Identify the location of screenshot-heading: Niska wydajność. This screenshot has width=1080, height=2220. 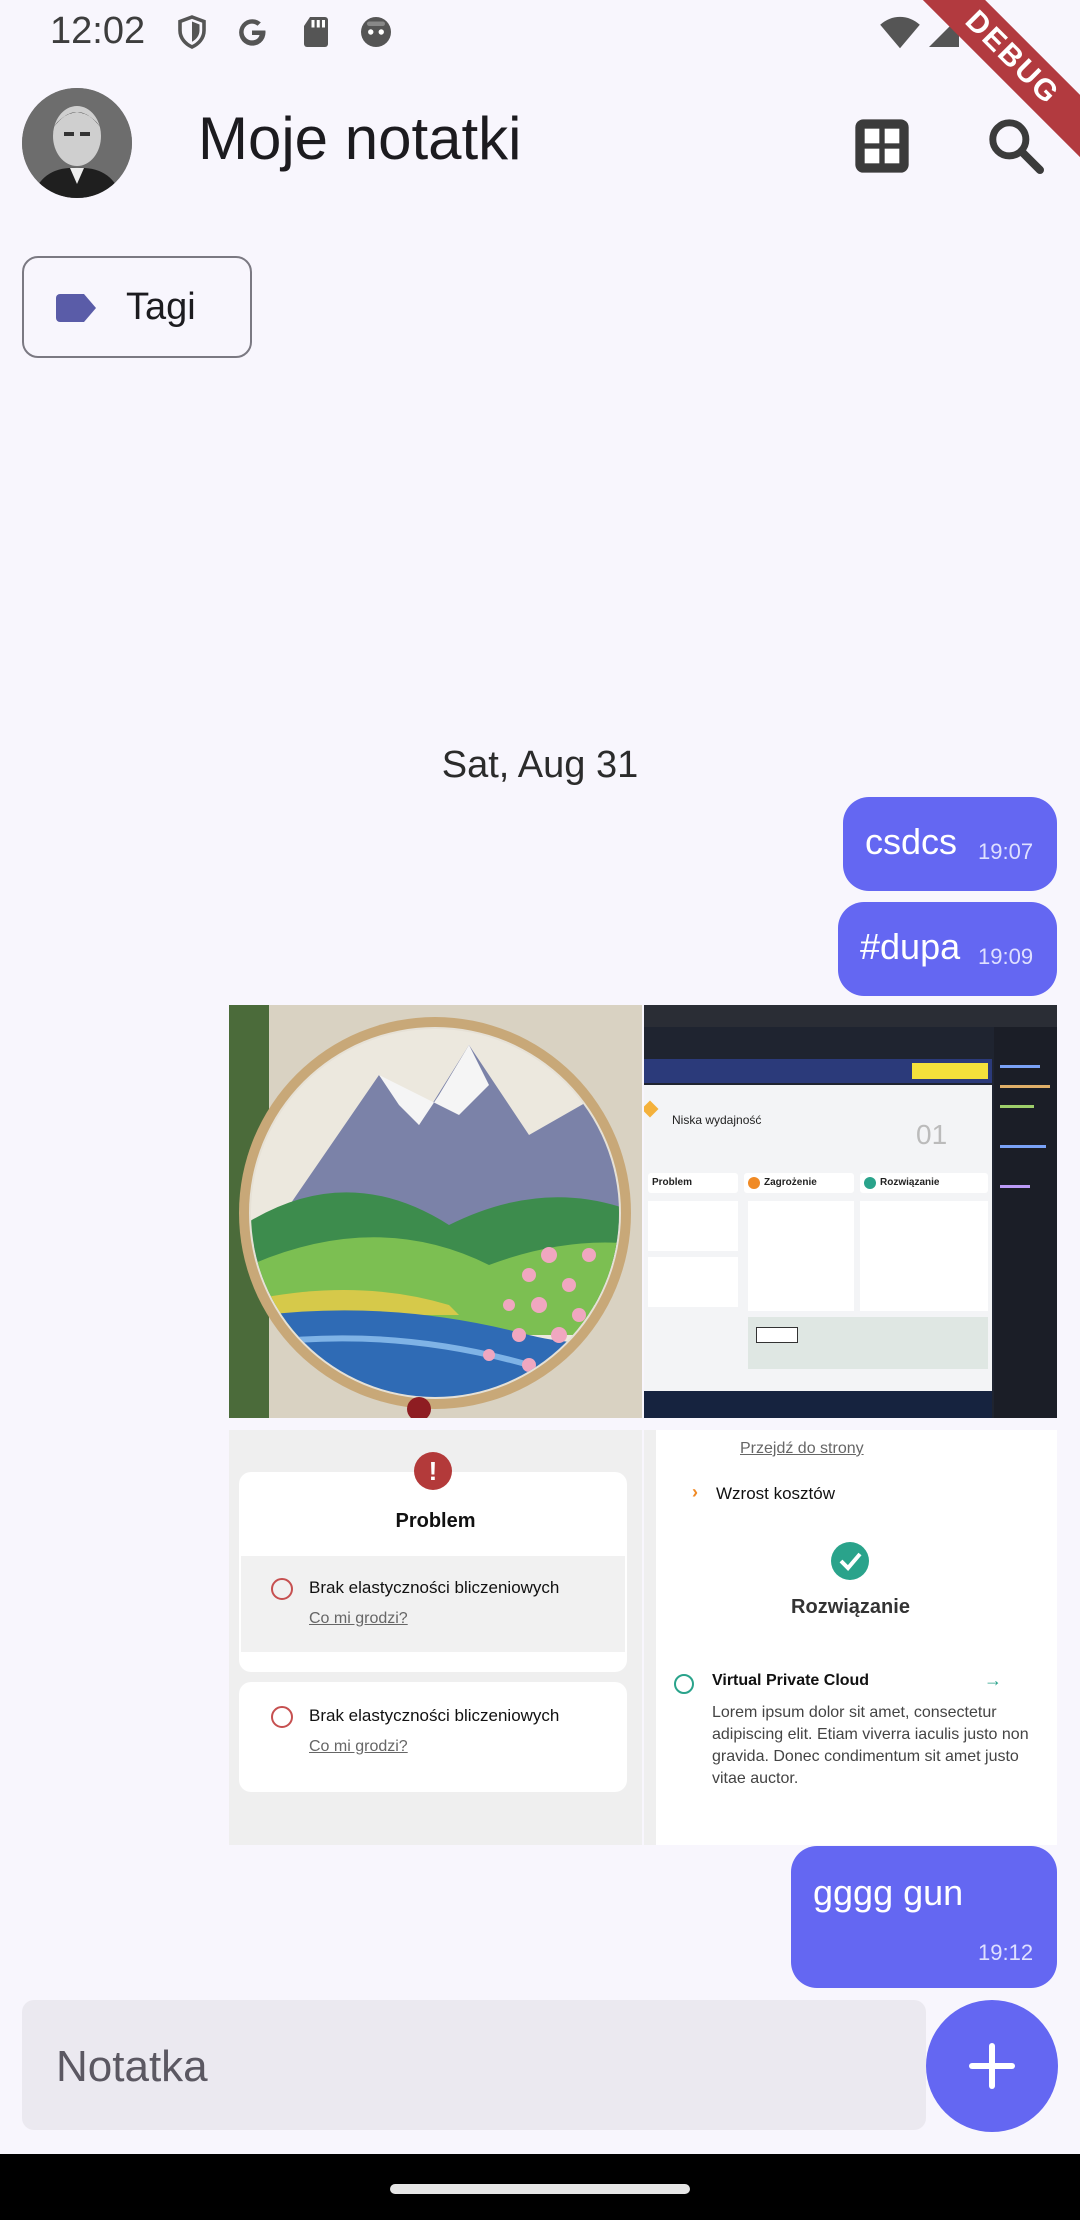
(717, 1120).